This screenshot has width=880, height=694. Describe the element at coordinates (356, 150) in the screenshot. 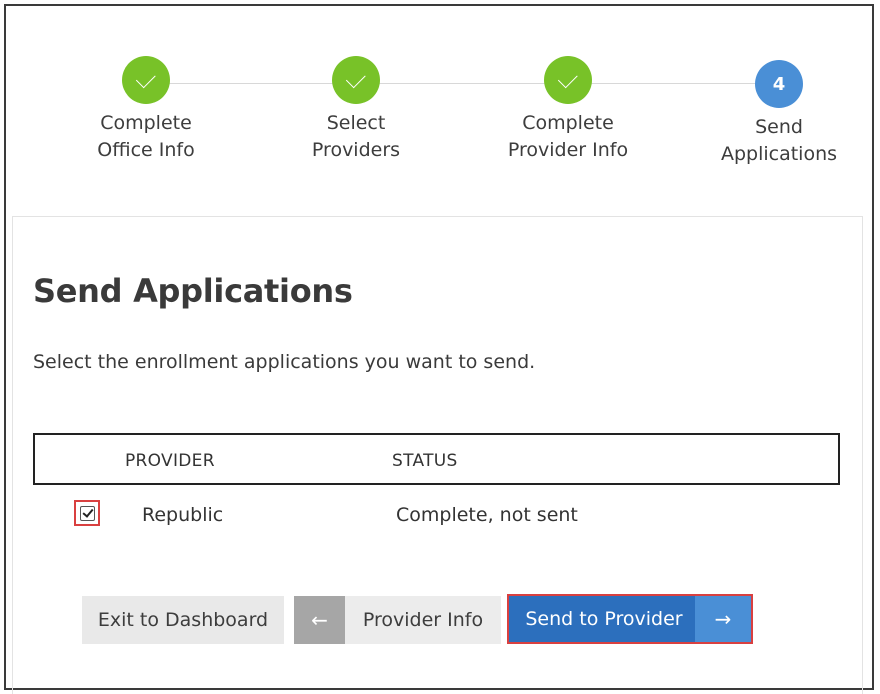

I see `step-label-line2: Providers` at that location.